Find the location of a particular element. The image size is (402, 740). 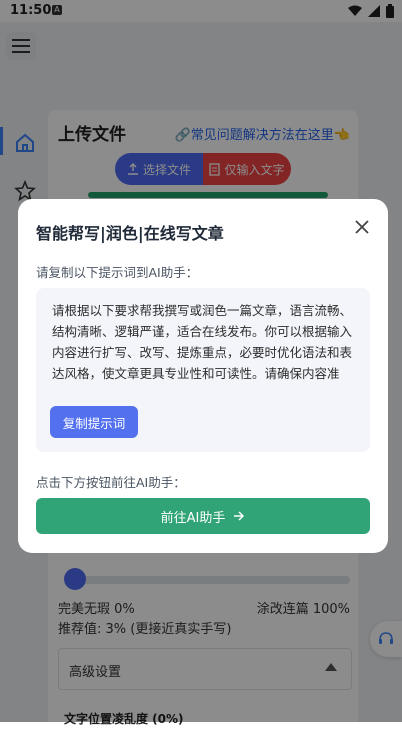

go-to-ai-button: 前往AI助手 is located at coordinates (203, 516).